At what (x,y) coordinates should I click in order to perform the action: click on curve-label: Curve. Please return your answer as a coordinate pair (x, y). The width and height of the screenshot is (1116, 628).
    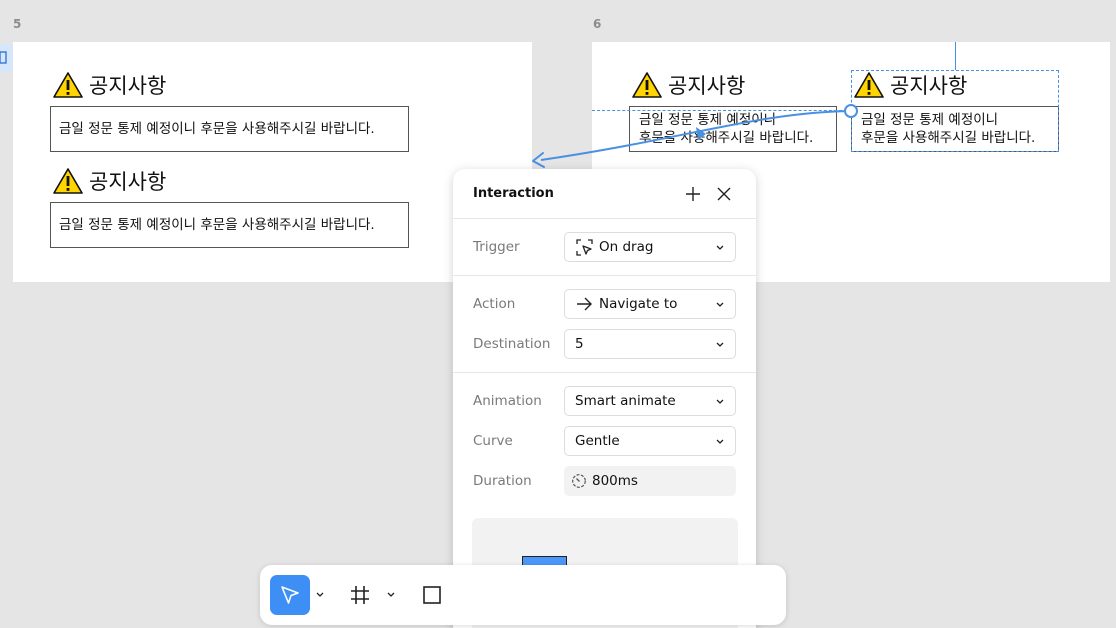
    Looking at the image, I should click on (493, 441).